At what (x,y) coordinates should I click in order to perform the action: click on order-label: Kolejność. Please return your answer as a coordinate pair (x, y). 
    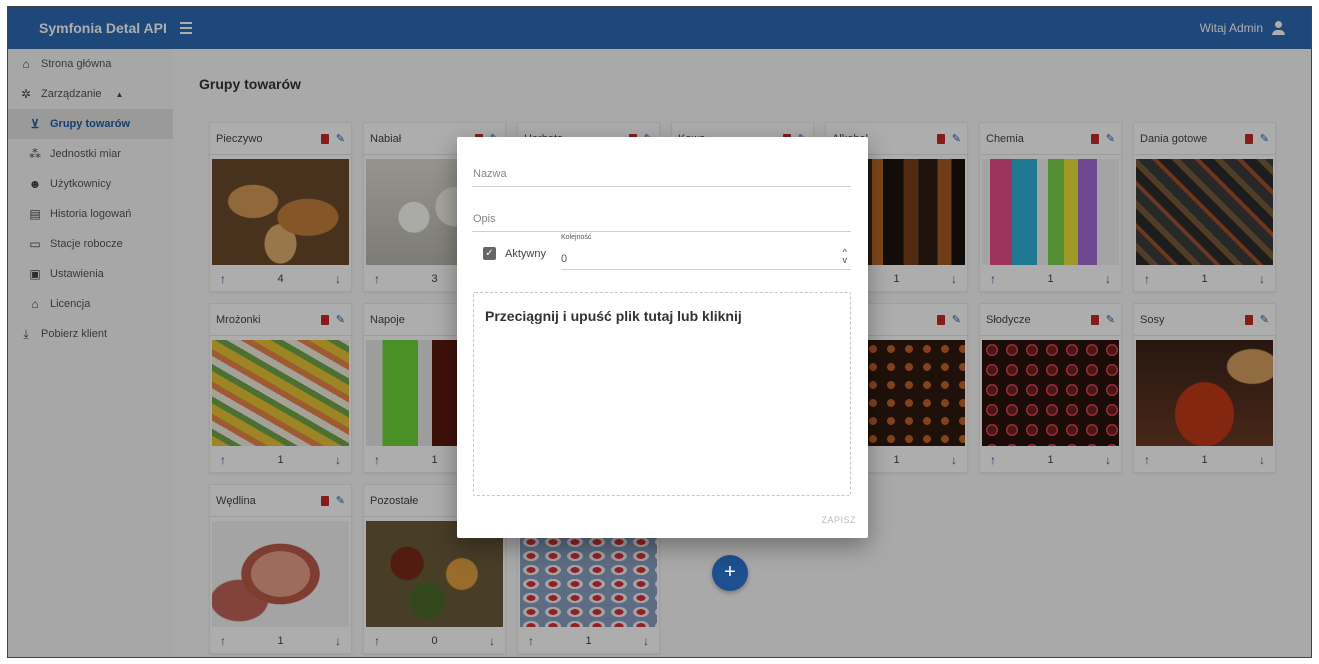
    Looking at the image, I should click on (576, 237).